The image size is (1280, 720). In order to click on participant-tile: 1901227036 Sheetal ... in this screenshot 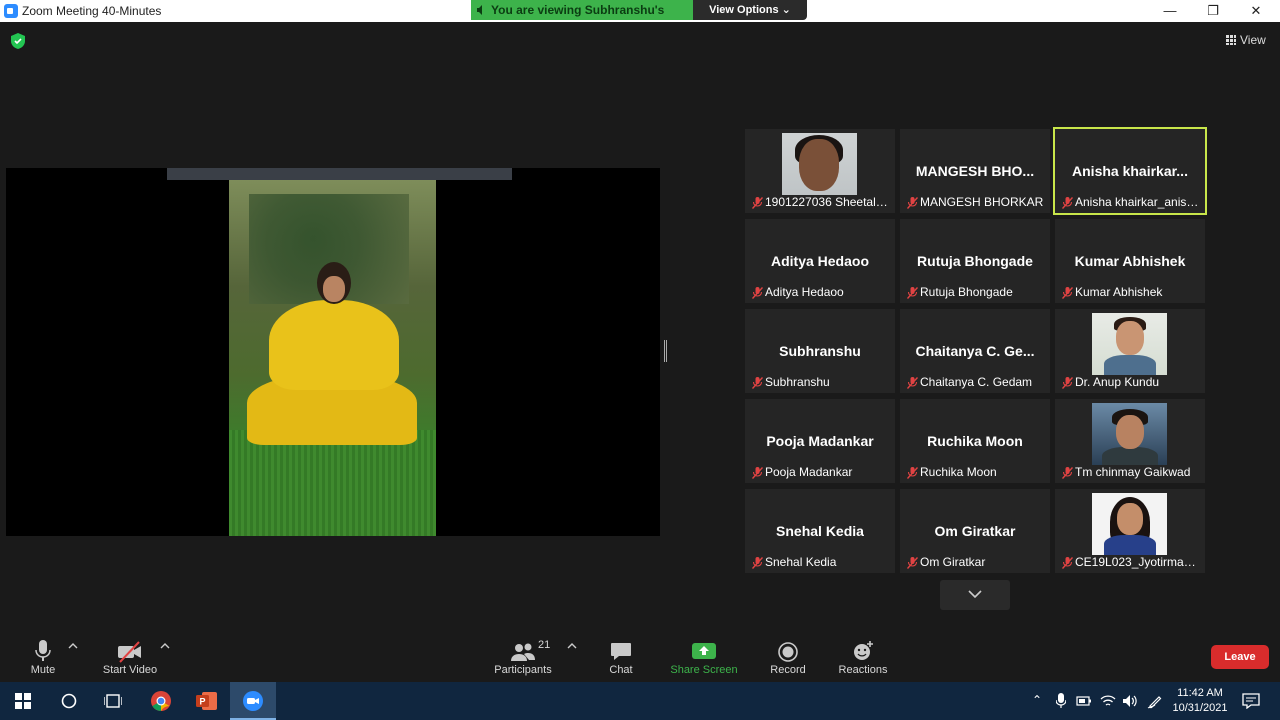, I will do `click(820, 171)`.